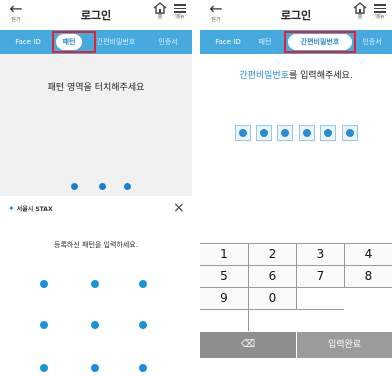 This screenshot has height=376, width=392. What do you see at coordinates (320, 254) in the screenshot?
I see `key-3: 3` at bounding box center [320, 254].